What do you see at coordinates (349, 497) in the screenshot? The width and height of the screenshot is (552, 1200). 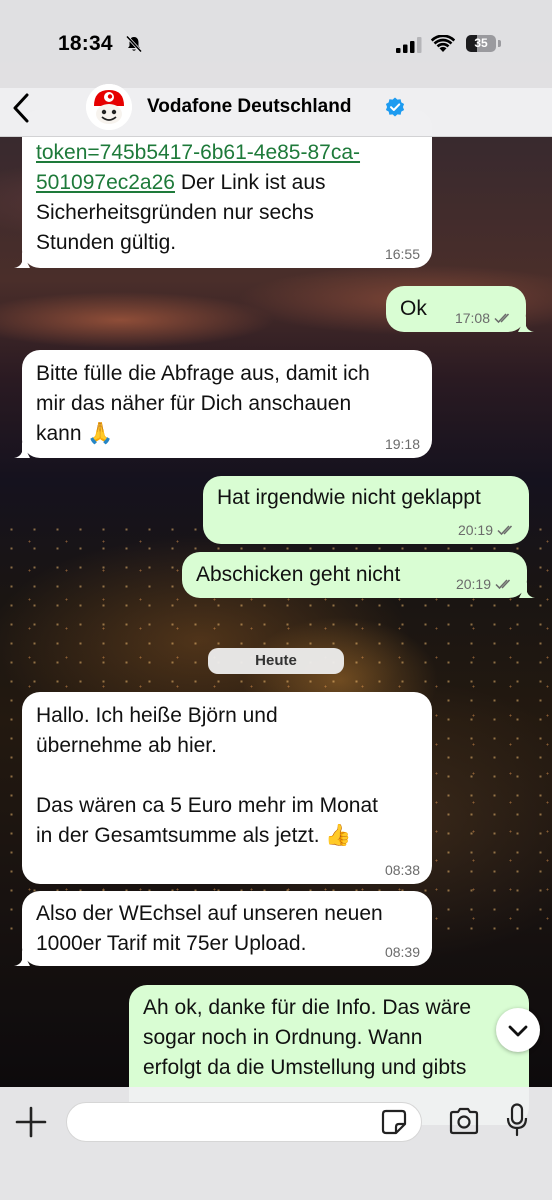 I see `message-text: Hat irgendwie nicht geklappt` at bounding box center [349, 497].